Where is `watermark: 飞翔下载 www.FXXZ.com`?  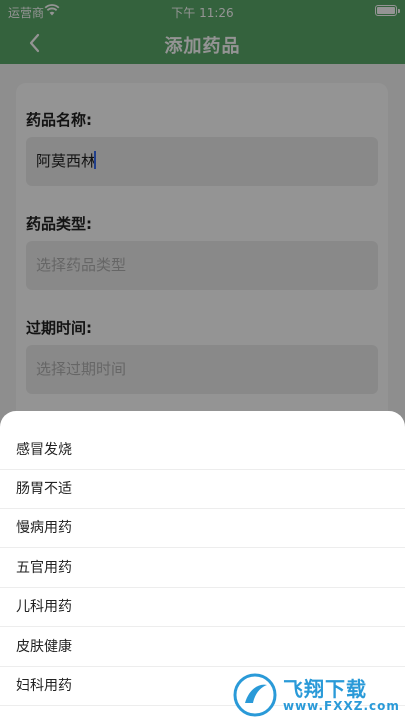 watermark: 飞翔下载 www.FXXZ.com is located at coordinates (316, 695).